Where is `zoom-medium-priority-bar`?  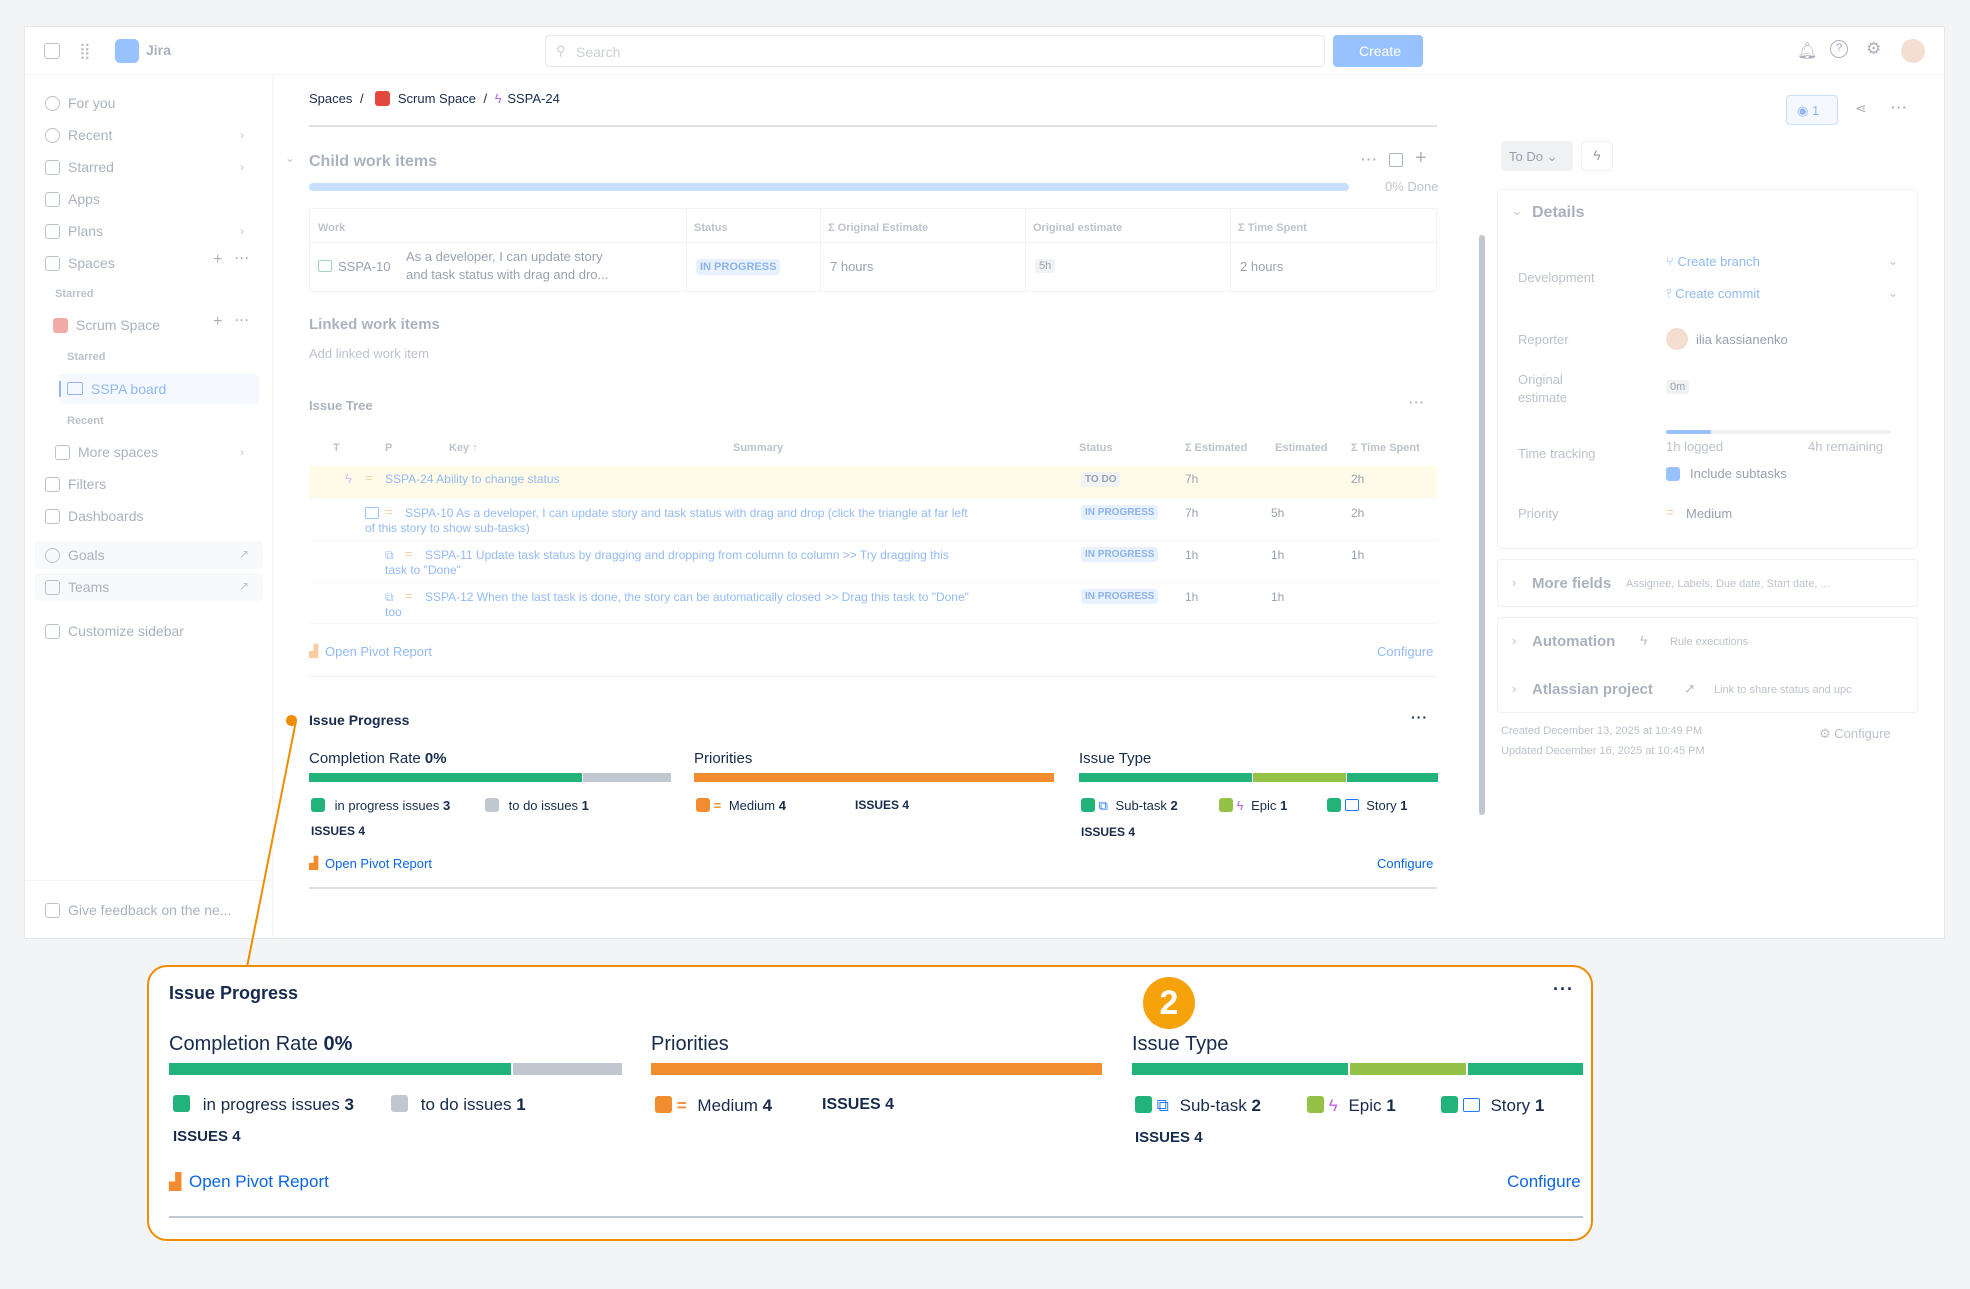
zoom-medium-priority-bar is located at coordinates (876, 1069).